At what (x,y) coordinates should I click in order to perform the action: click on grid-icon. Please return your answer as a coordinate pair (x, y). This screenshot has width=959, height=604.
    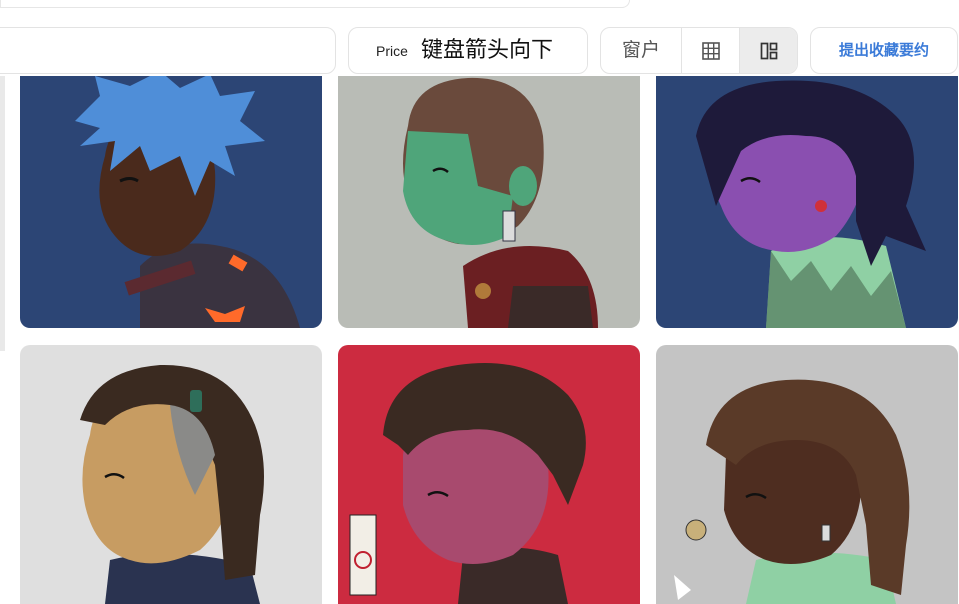
    Looking at the image, I should click on (710, 50).